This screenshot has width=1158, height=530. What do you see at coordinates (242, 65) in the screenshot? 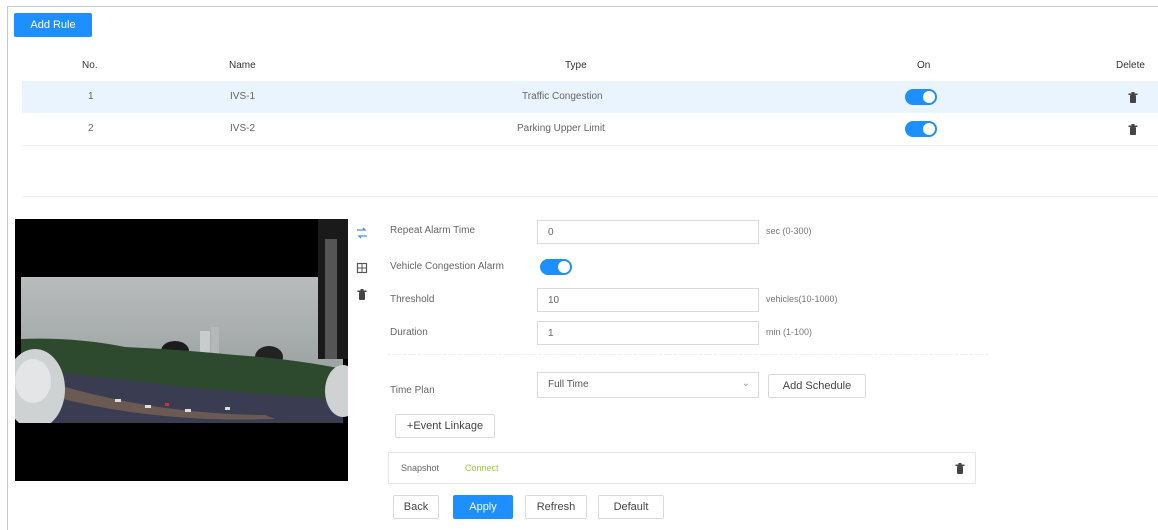
I see `column-header-name: Name` at bounding box center [242, 65].